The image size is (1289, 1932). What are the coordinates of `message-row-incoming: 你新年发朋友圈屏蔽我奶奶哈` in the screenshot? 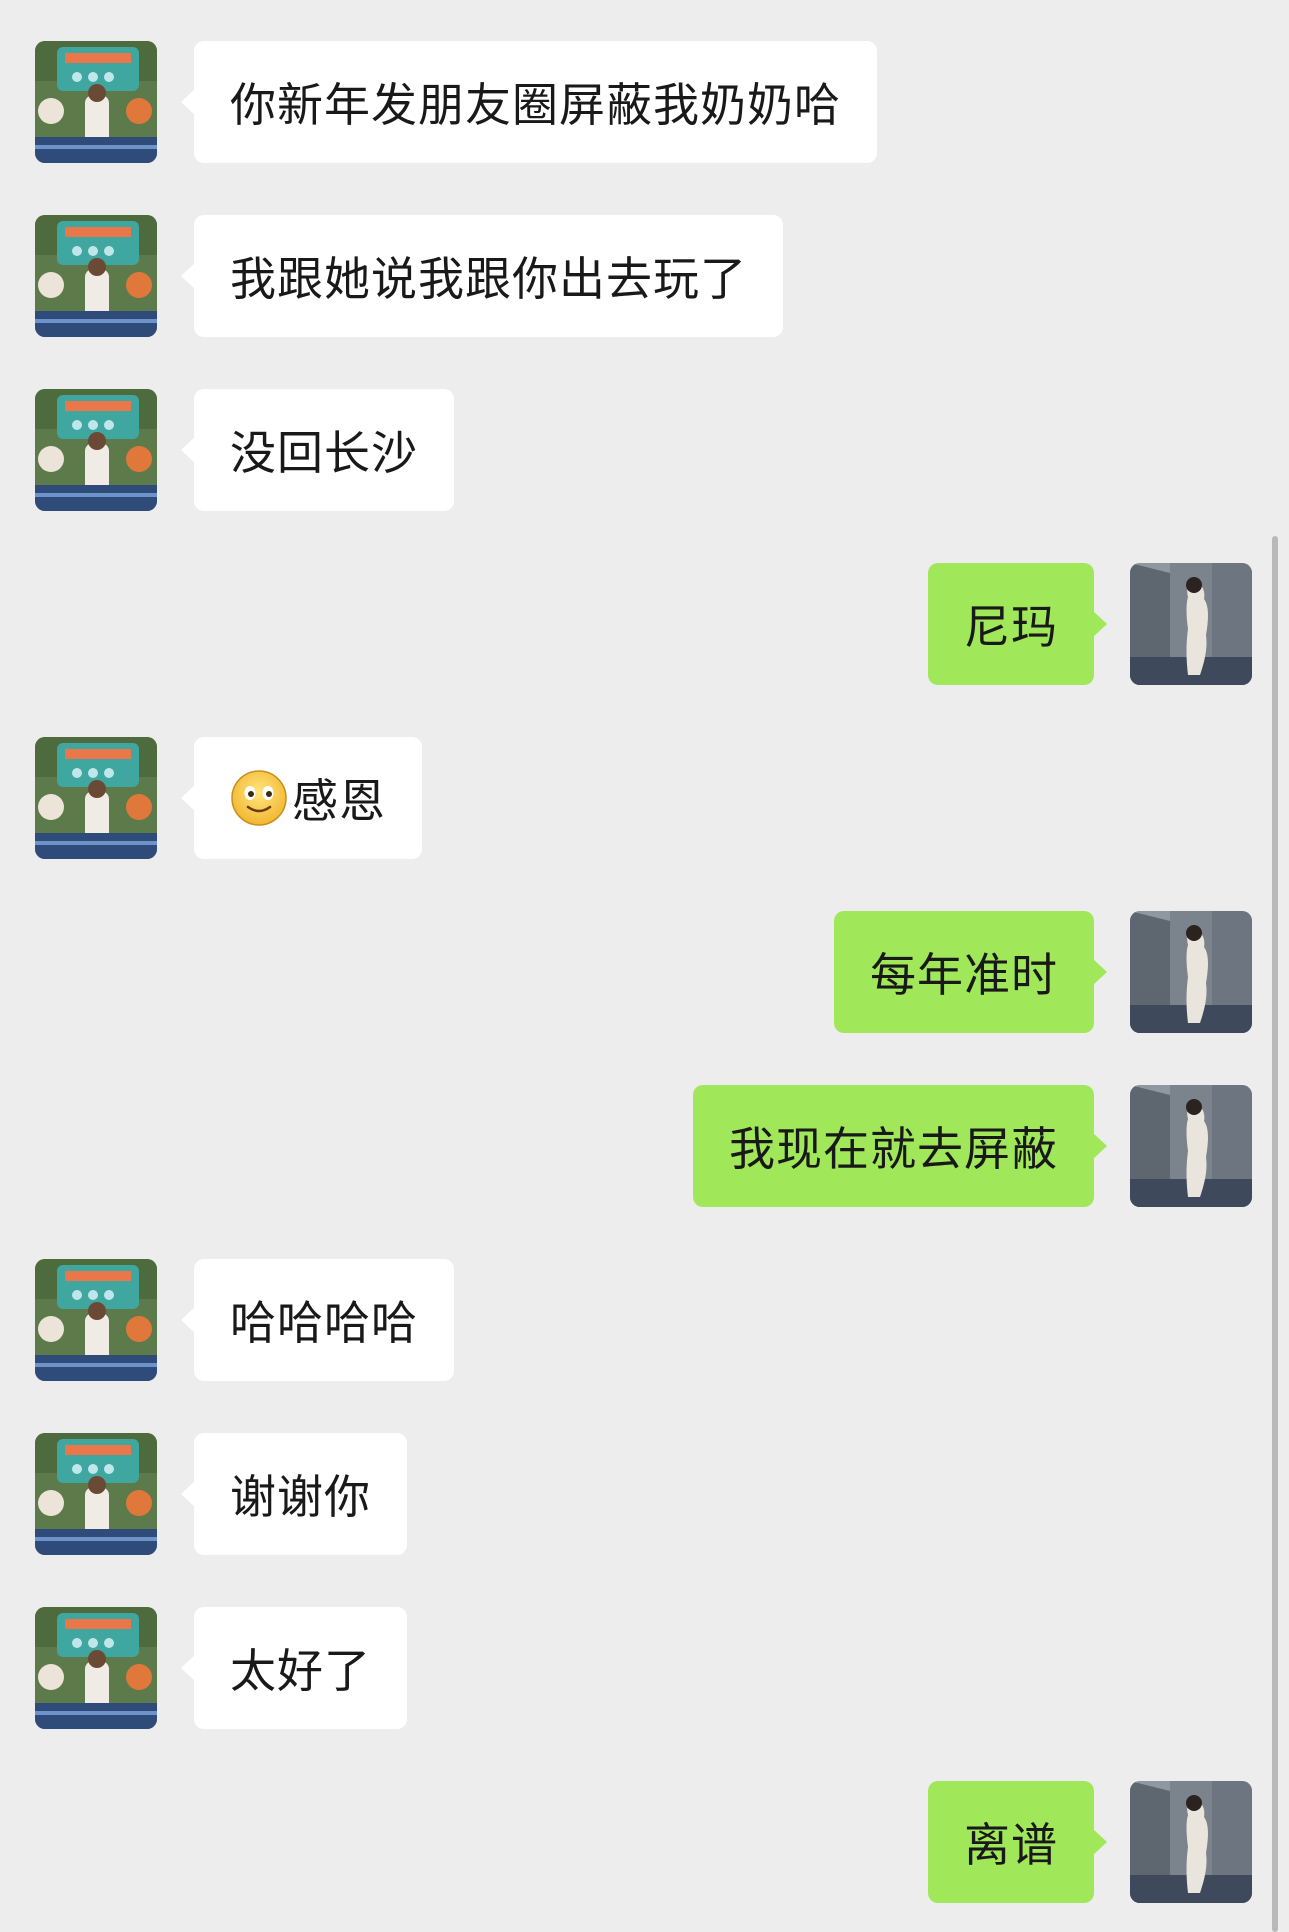 It's located at (644, 103).